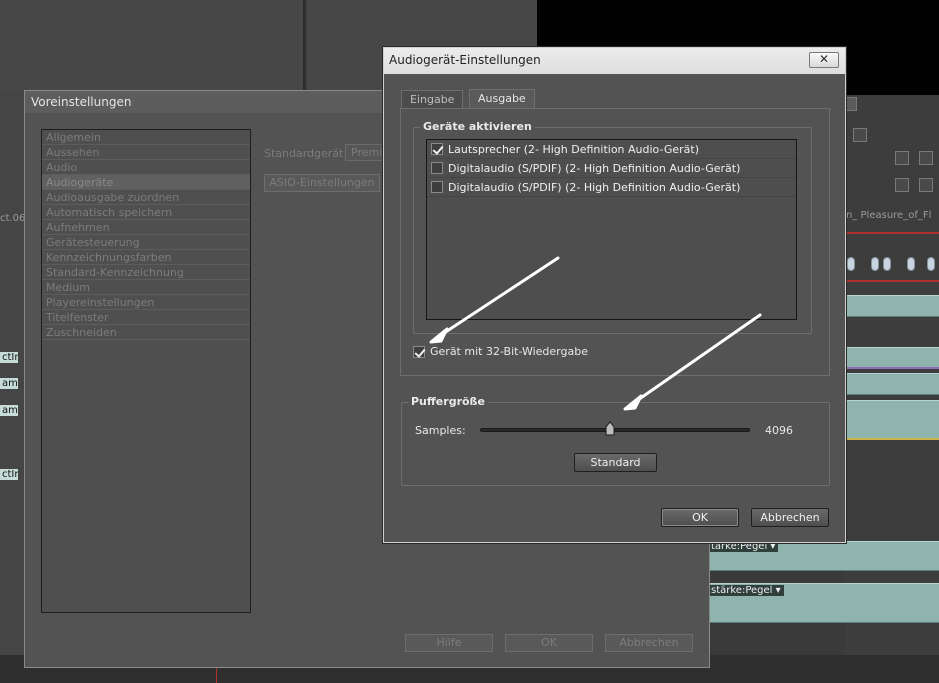 The image size is (939, 683). I want to click on category-item: Aussehen, so click(146, 152).